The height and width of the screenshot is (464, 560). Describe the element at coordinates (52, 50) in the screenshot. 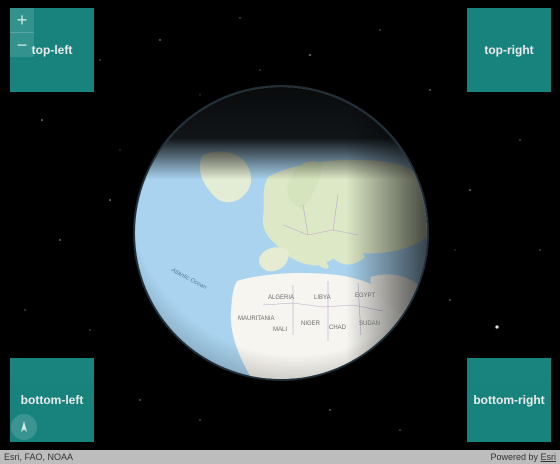

I see `corner-label-top-left: top-left` at that location.